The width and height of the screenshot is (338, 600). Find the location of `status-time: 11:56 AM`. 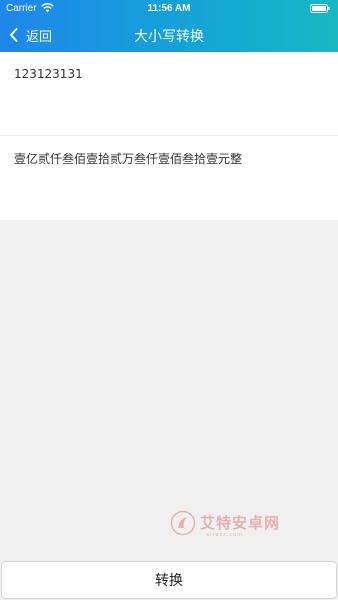

status-time: 11:56 AM is located at coordinates (169, 8).